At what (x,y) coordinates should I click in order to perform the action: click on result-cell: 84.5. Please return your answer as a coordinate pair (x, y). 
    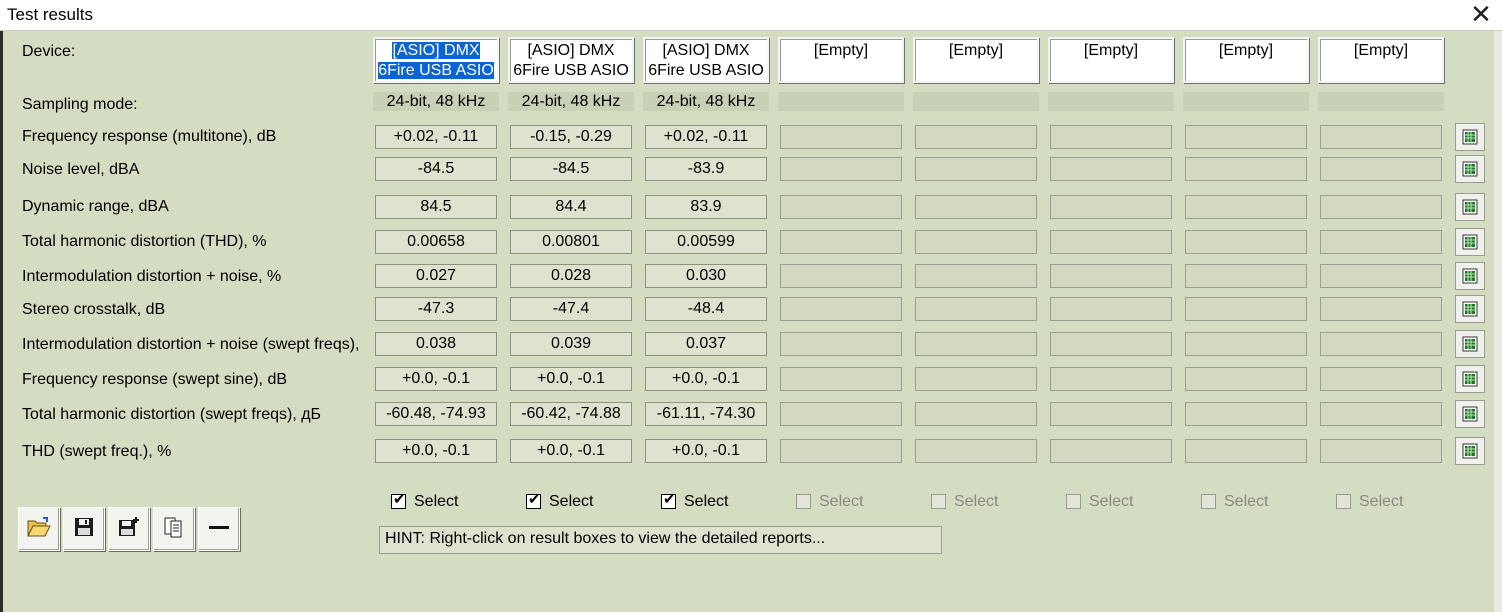
    Looking at the image, I should click on (436, 207).